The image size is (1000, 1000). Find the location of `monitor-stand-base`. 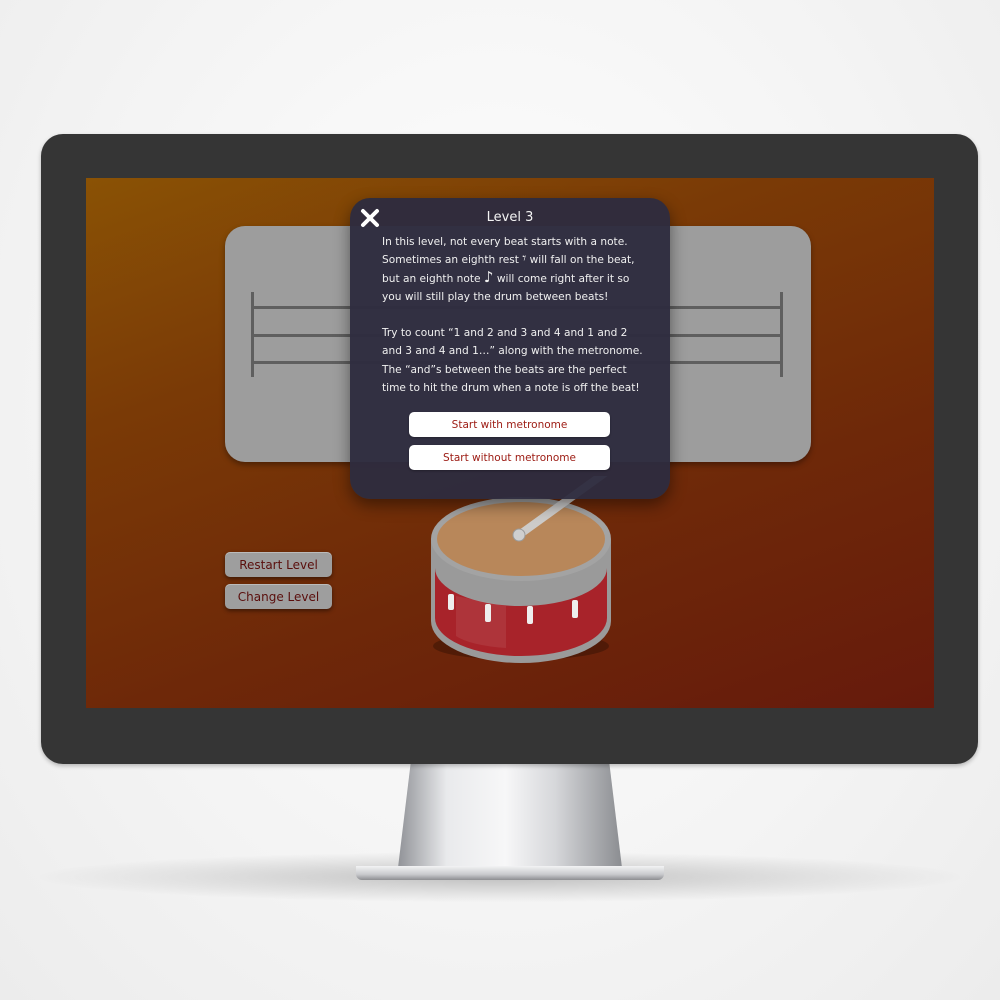

monitor-stand-base is located at coordinates (510, 873).